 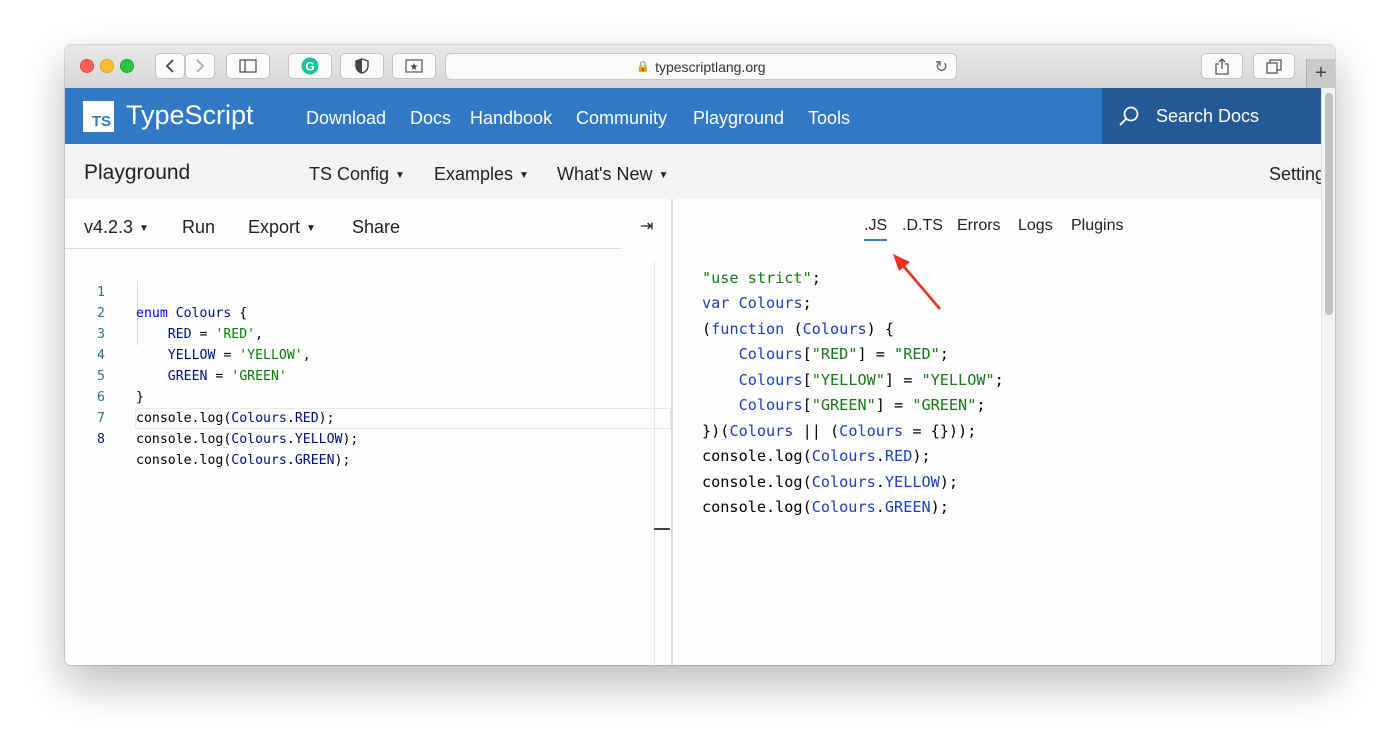 I want to click on output-line: console.log(Colours.RED);, so click(x=816, y=456).